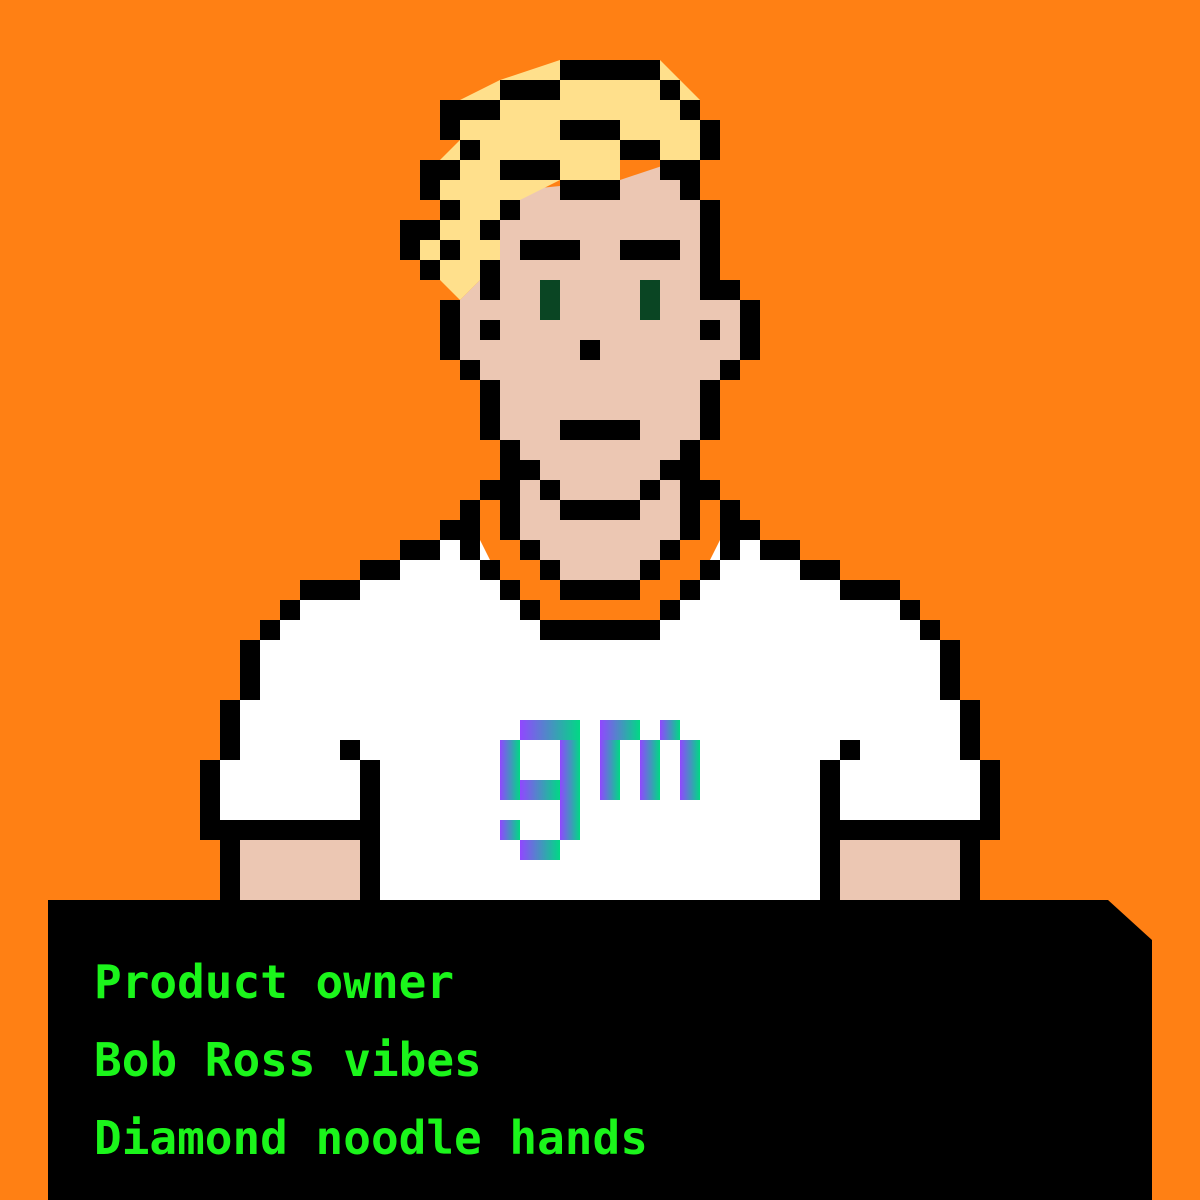 The image size is (1200, 1200). What do you see at coordinates (600, 430) in the screenshot?
I see `mouth` at bounding box center [600, 430].